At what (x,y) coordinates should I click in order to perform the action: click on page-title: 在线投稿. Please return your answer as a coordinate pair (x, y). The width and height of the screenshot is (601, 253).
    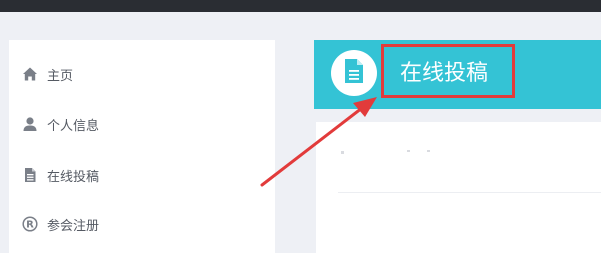
    Looking at the image, I should click on (448, 71).